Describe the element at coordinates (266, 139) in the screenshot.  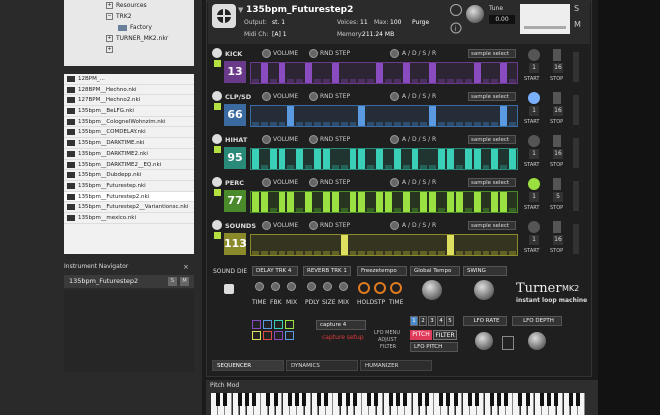
I see `volume-knob` at that location.